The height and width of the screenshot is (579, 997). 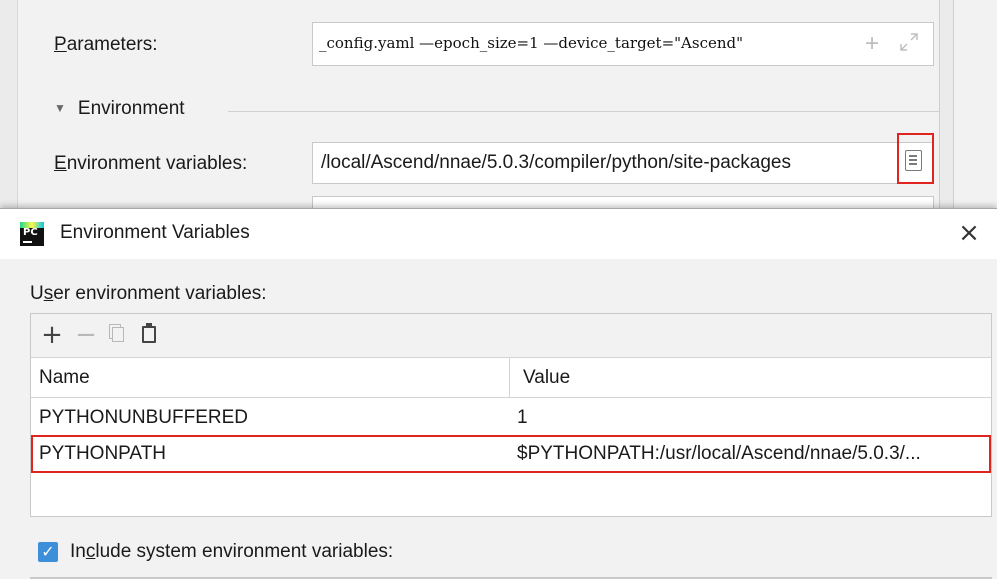 I want to click on column-divider, so click(x=509, y=378).